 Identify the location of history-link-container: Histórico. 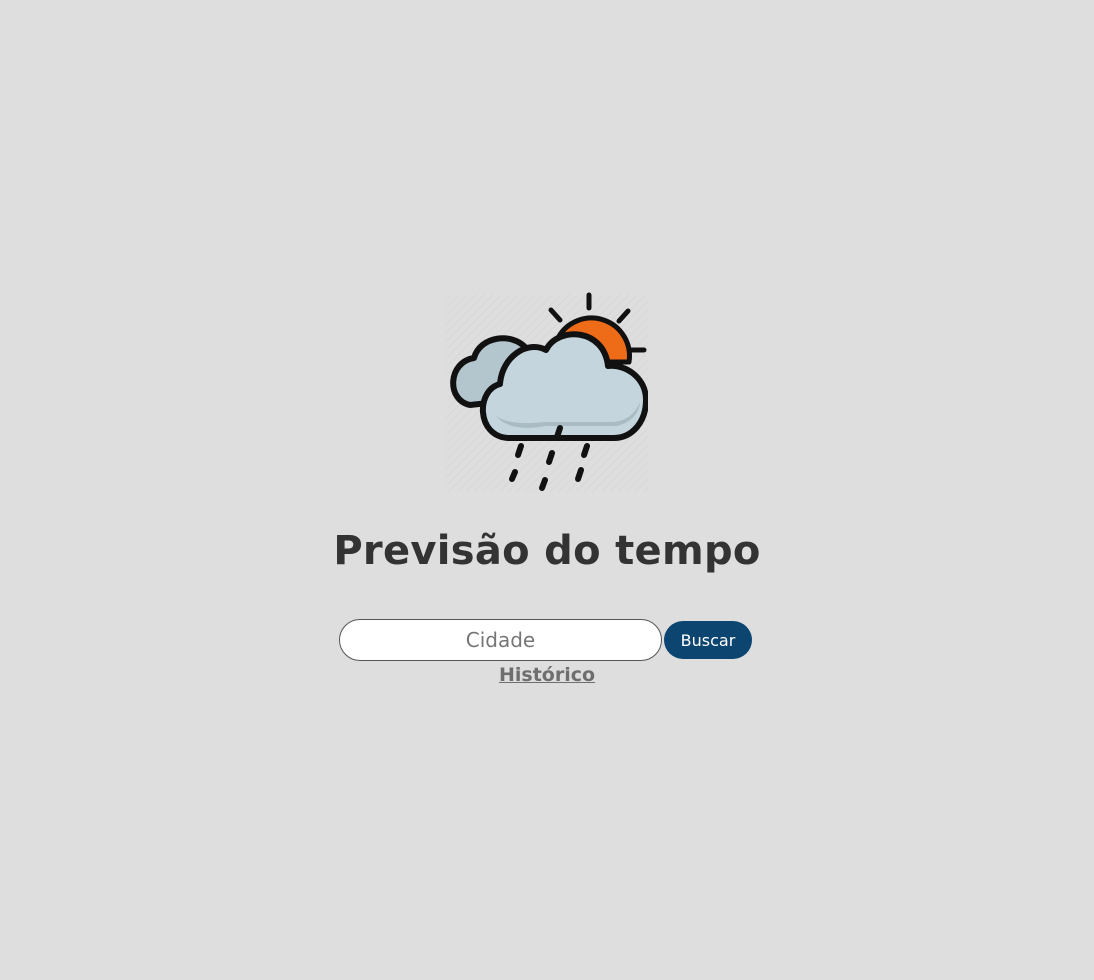
(547, 675).